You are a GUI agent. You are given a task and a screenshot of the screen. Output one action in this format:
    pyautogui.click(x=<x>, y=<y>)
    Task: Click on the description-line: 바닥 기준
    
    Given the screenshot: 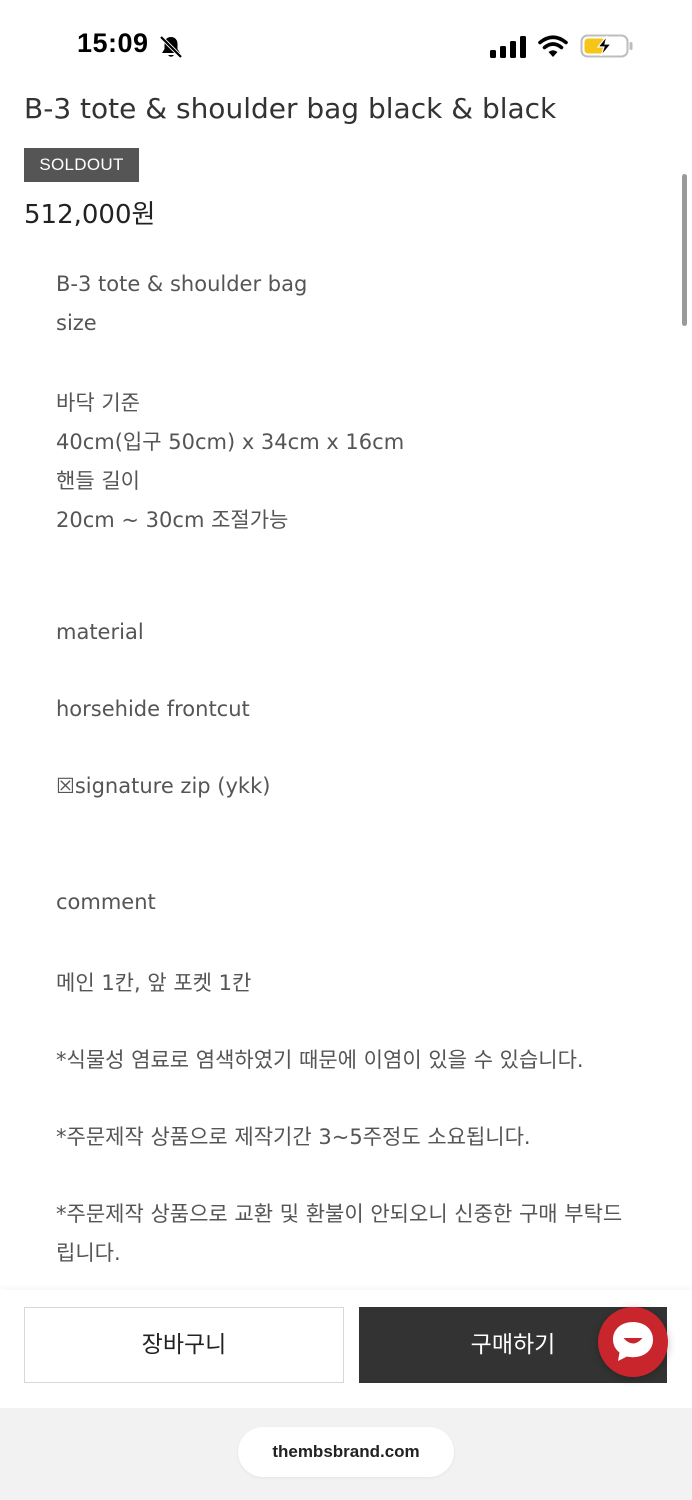 What is the action you would take?
    pyautogui.click(x=98, y=403)
    